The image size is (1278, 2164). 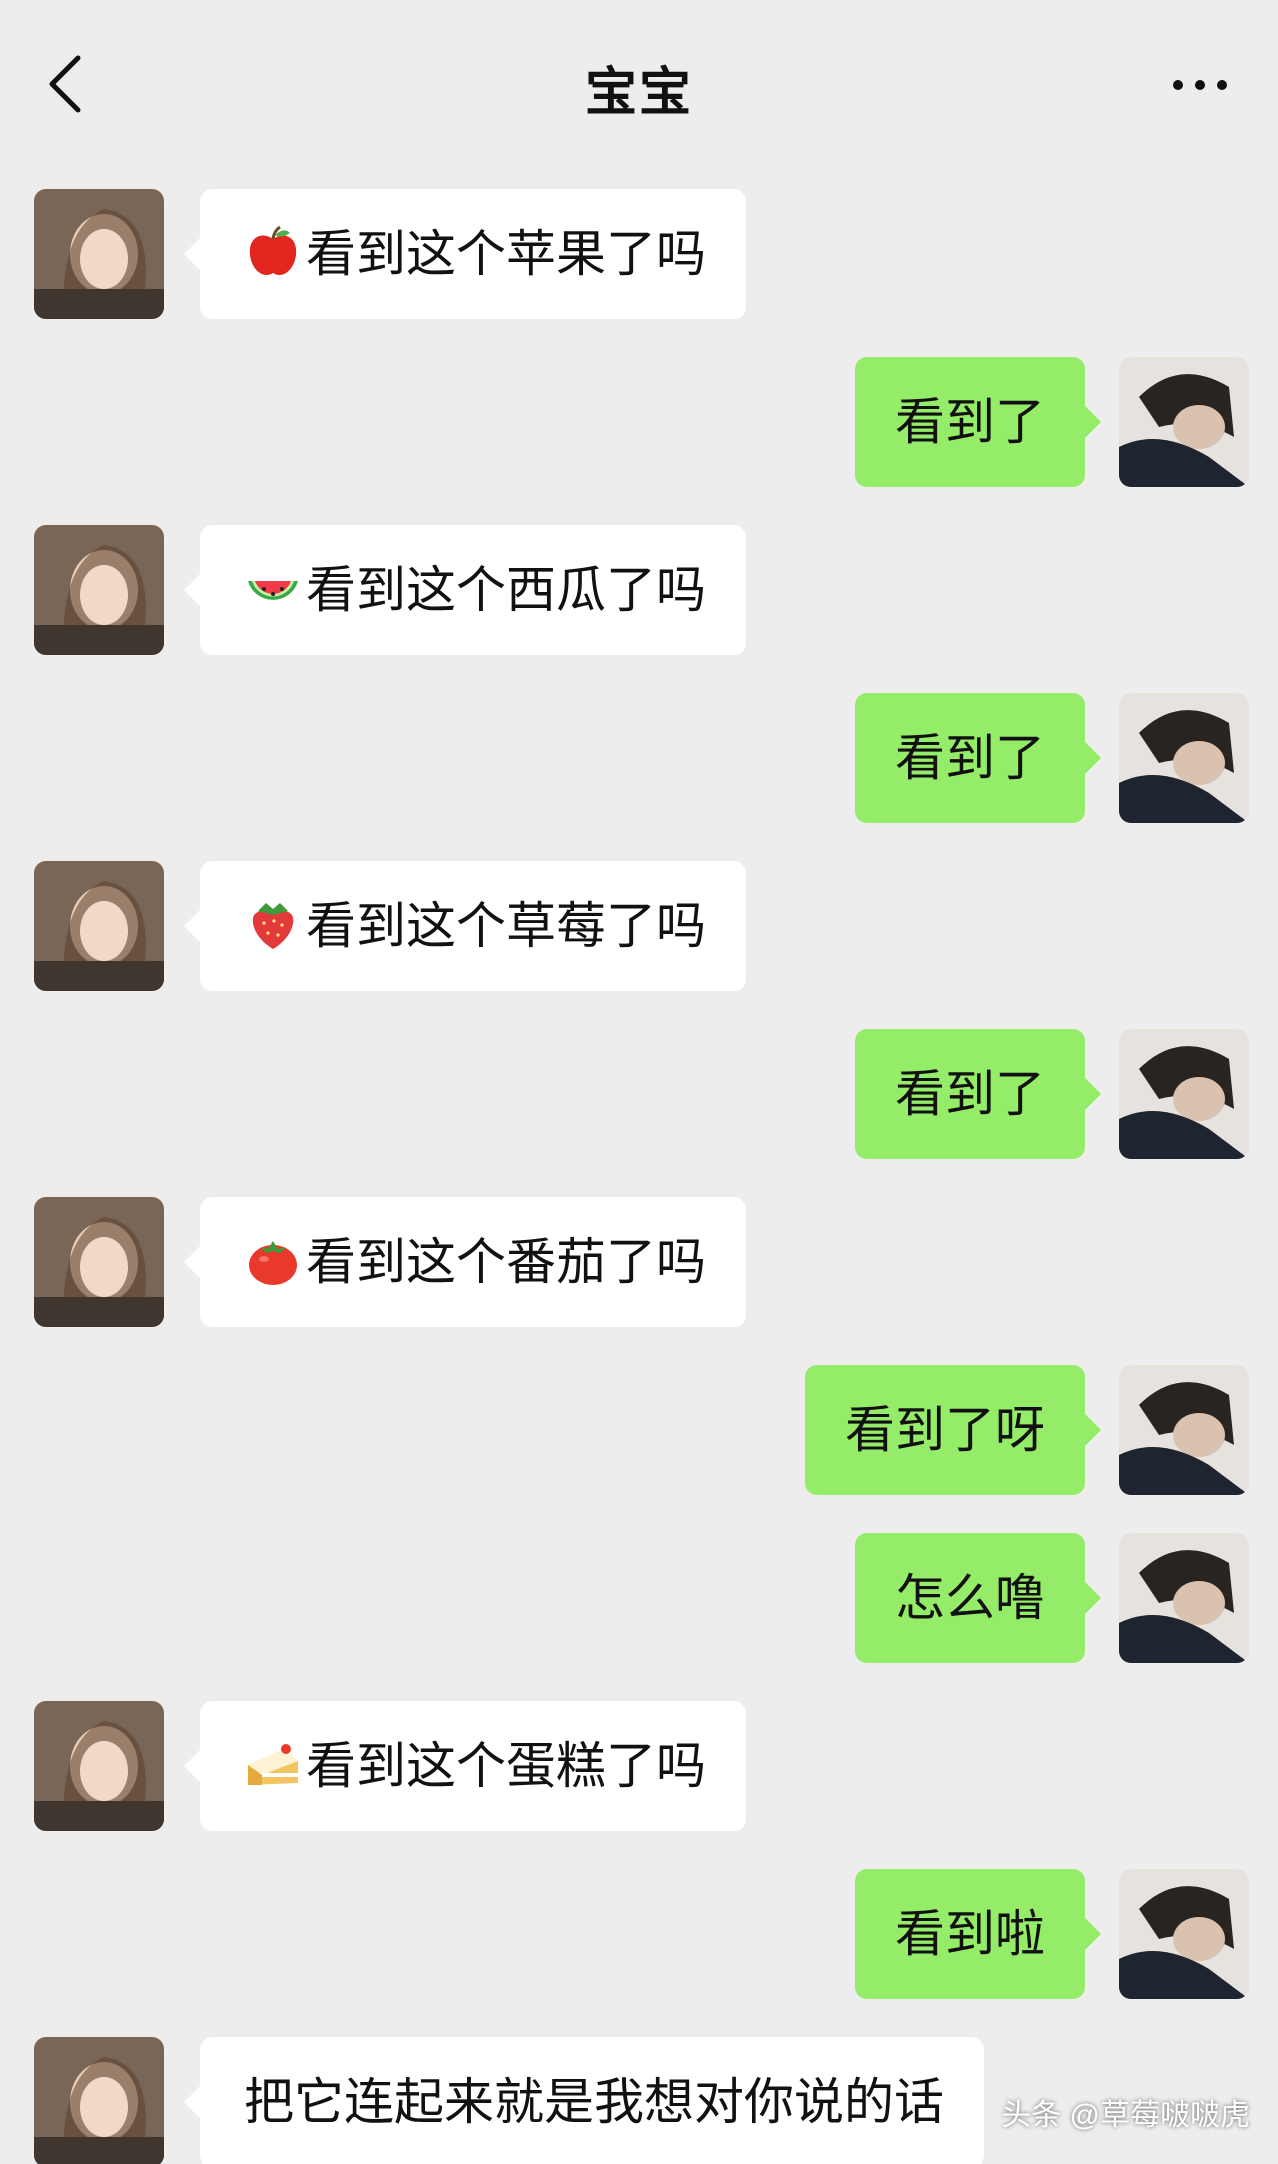 What do you see at coordinates (970, 1934) in the screenshot?
I see `message-text: 看到啦` at bounding box center [970, 1934].